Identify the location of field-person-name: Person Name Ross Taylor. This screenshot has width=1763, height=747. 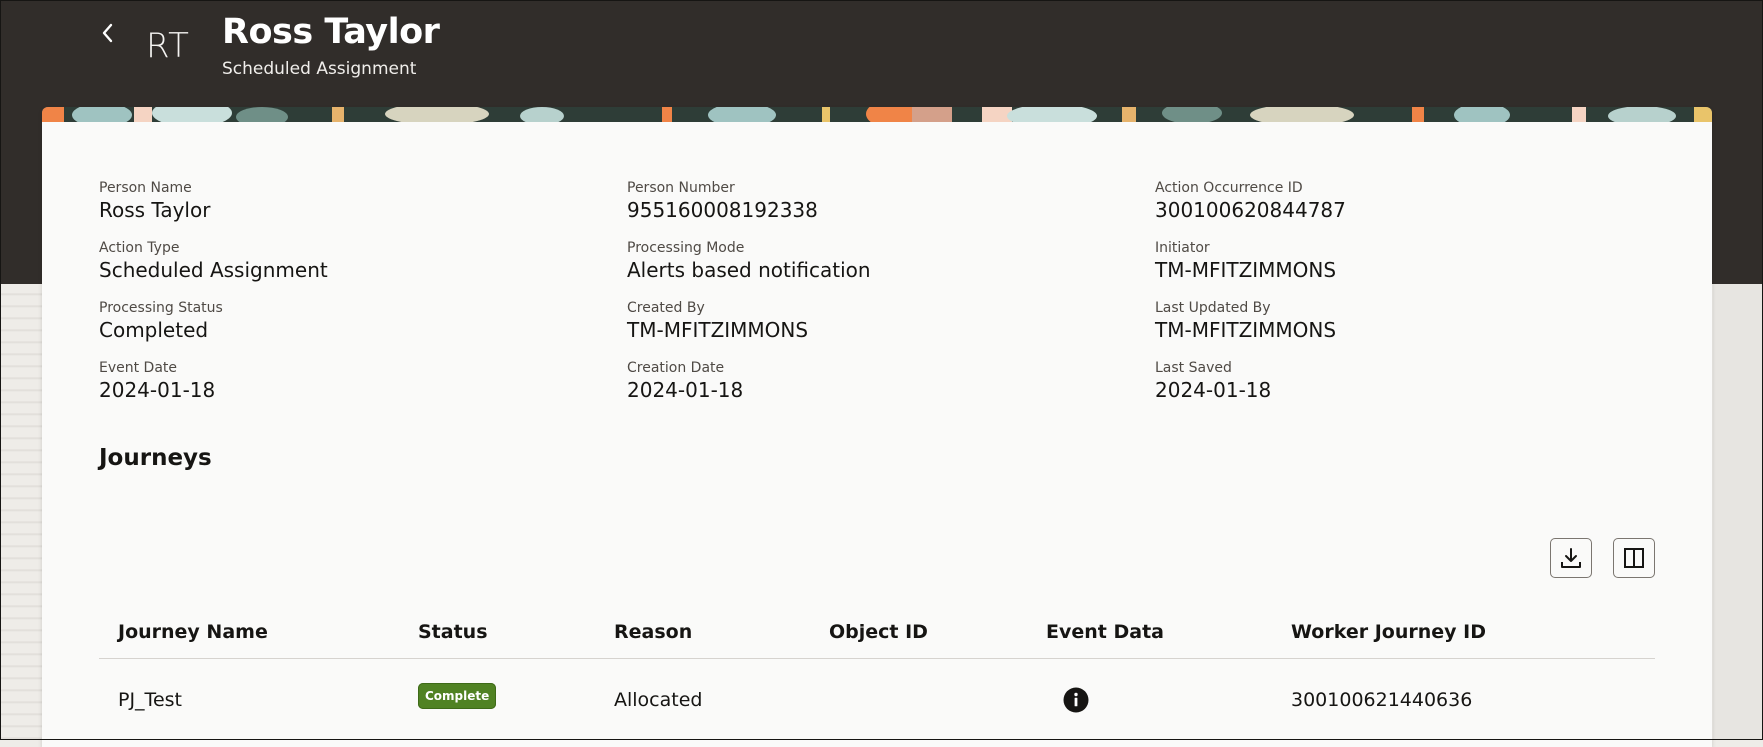
(154, 201).